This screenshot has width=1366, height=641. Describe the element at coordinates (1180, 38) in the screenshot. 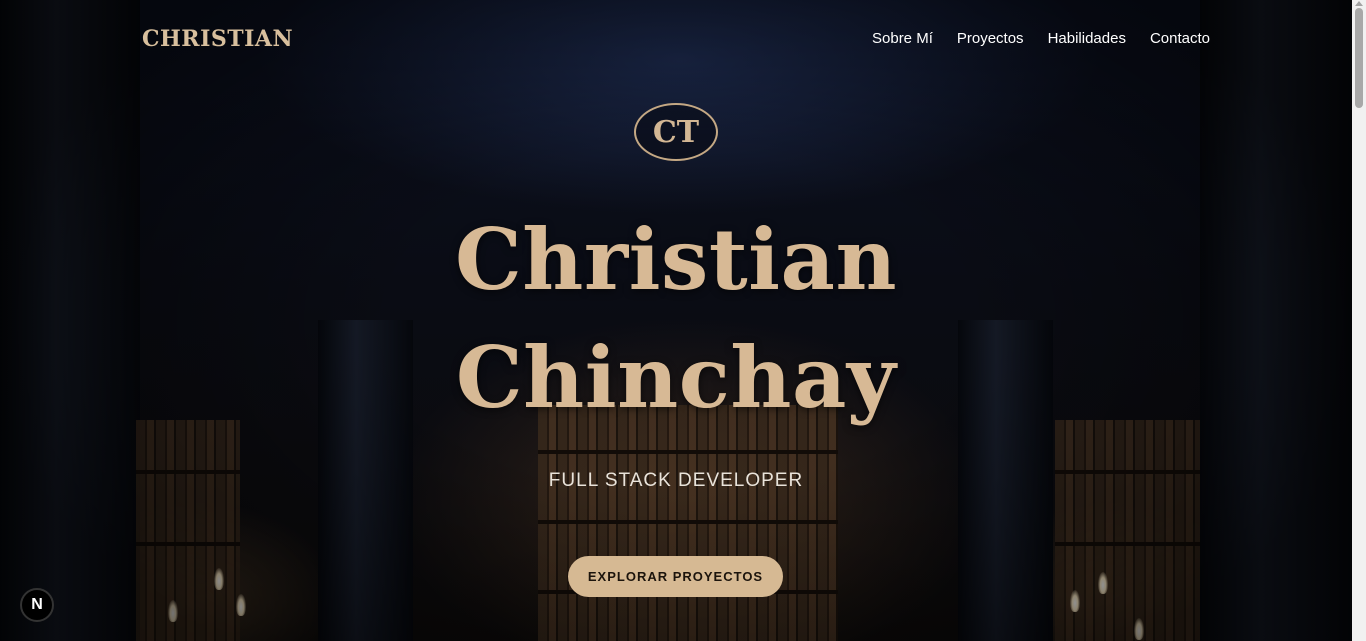

I see `nav-link-contacto: Contacto` at that location.